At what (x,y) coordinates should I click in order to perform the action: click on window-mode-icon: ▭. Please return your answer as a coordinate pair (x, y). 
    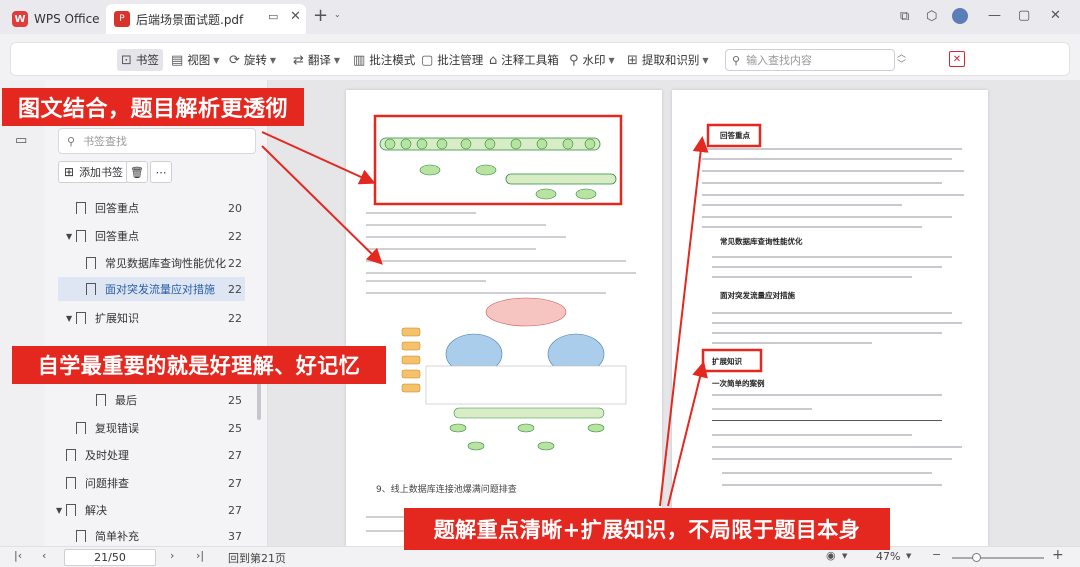
    Looking at the image, I should click on (273, 16).